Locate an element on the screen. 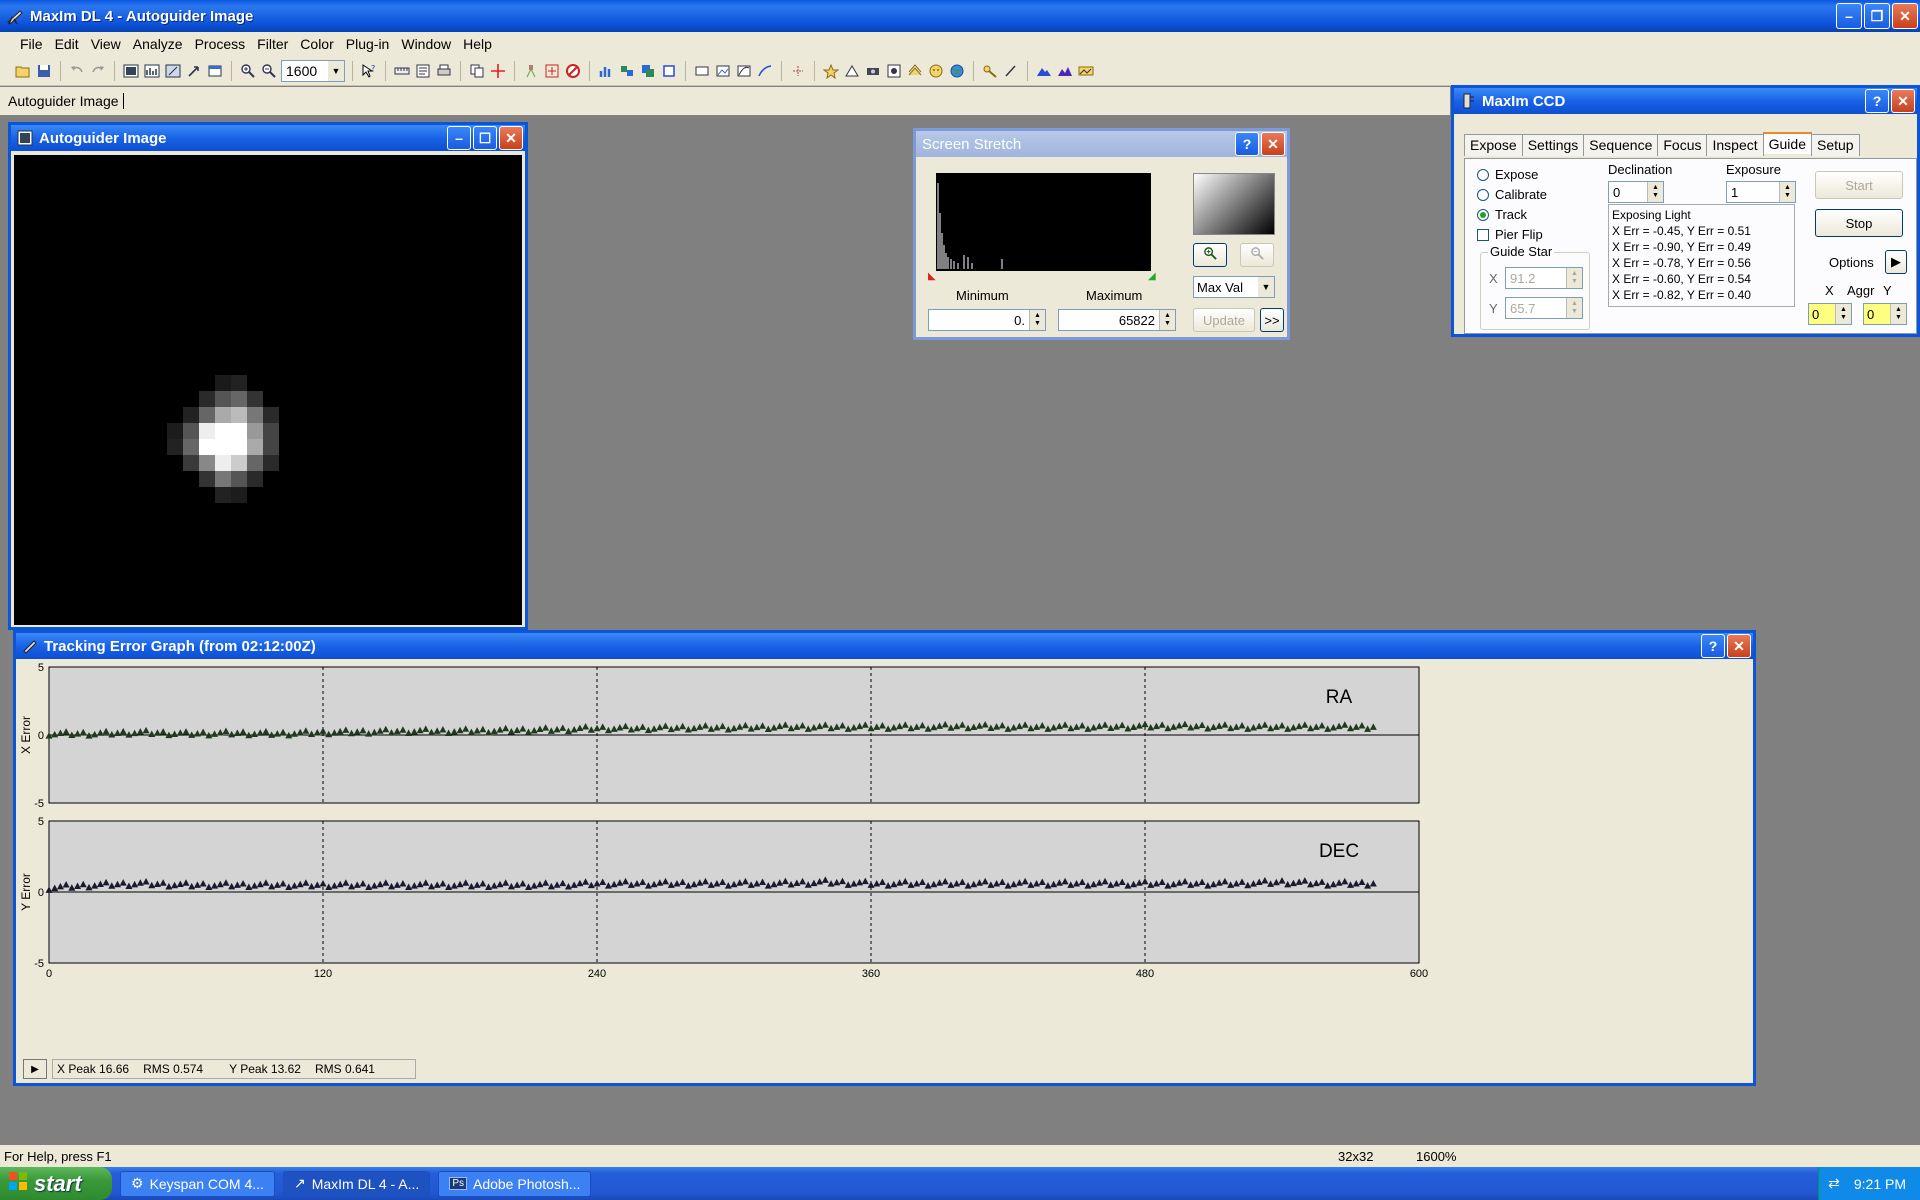 This screenshot has height=1200, width=1920. menu-analyze: Analyze is located at coordinates (158, 44).